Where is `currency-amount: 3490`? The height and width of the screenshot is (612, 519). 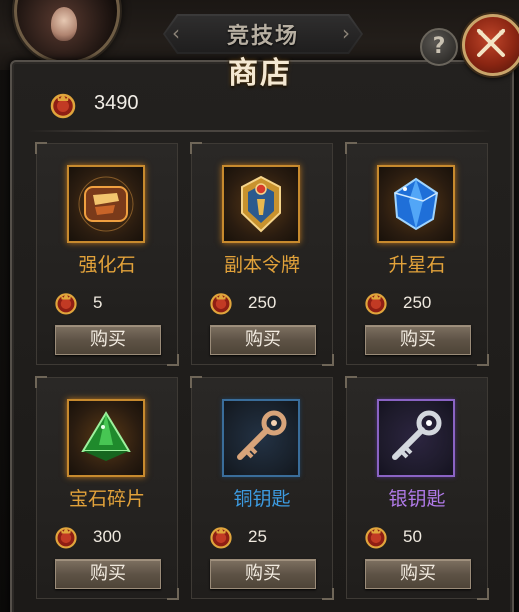 currency-amount: 3490 is located at coordinates (116, 103).